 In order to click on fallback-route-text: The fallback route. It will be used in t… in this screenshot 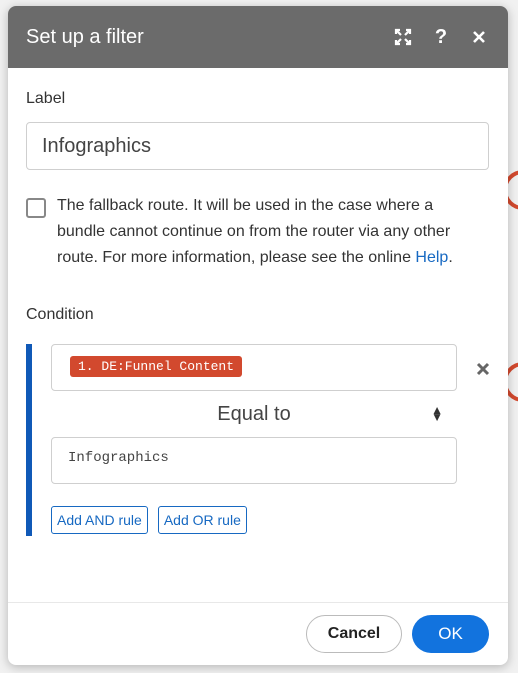, I will do `click(254, 231)`.